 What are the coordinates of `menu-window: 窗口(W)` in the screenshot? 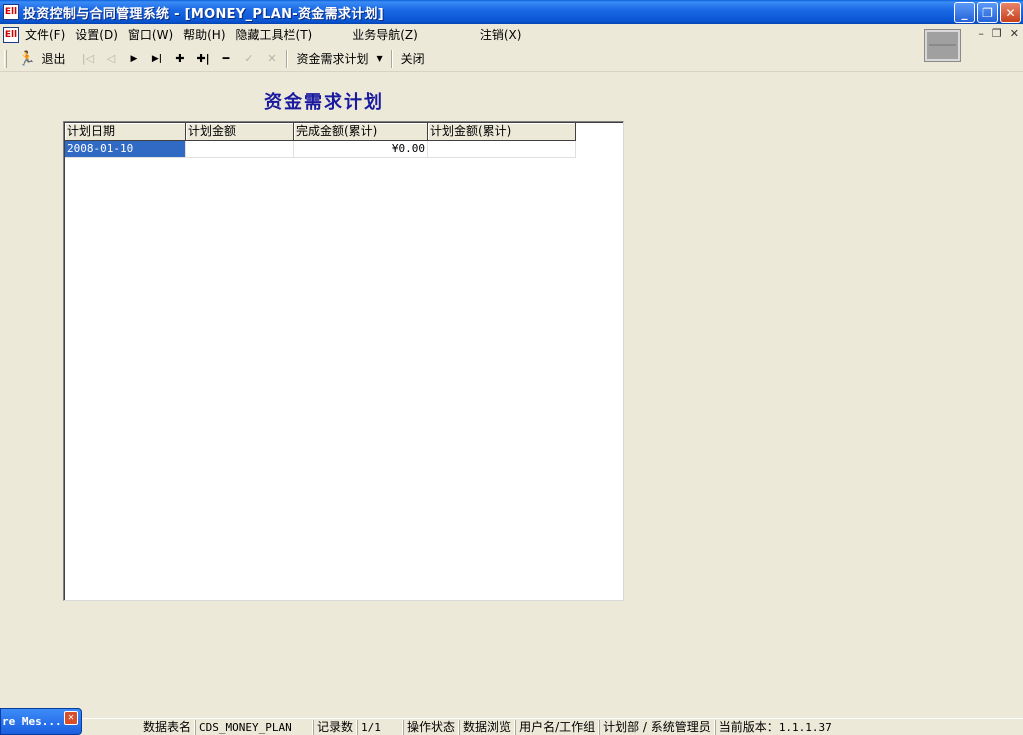 It's located at (150, 34).